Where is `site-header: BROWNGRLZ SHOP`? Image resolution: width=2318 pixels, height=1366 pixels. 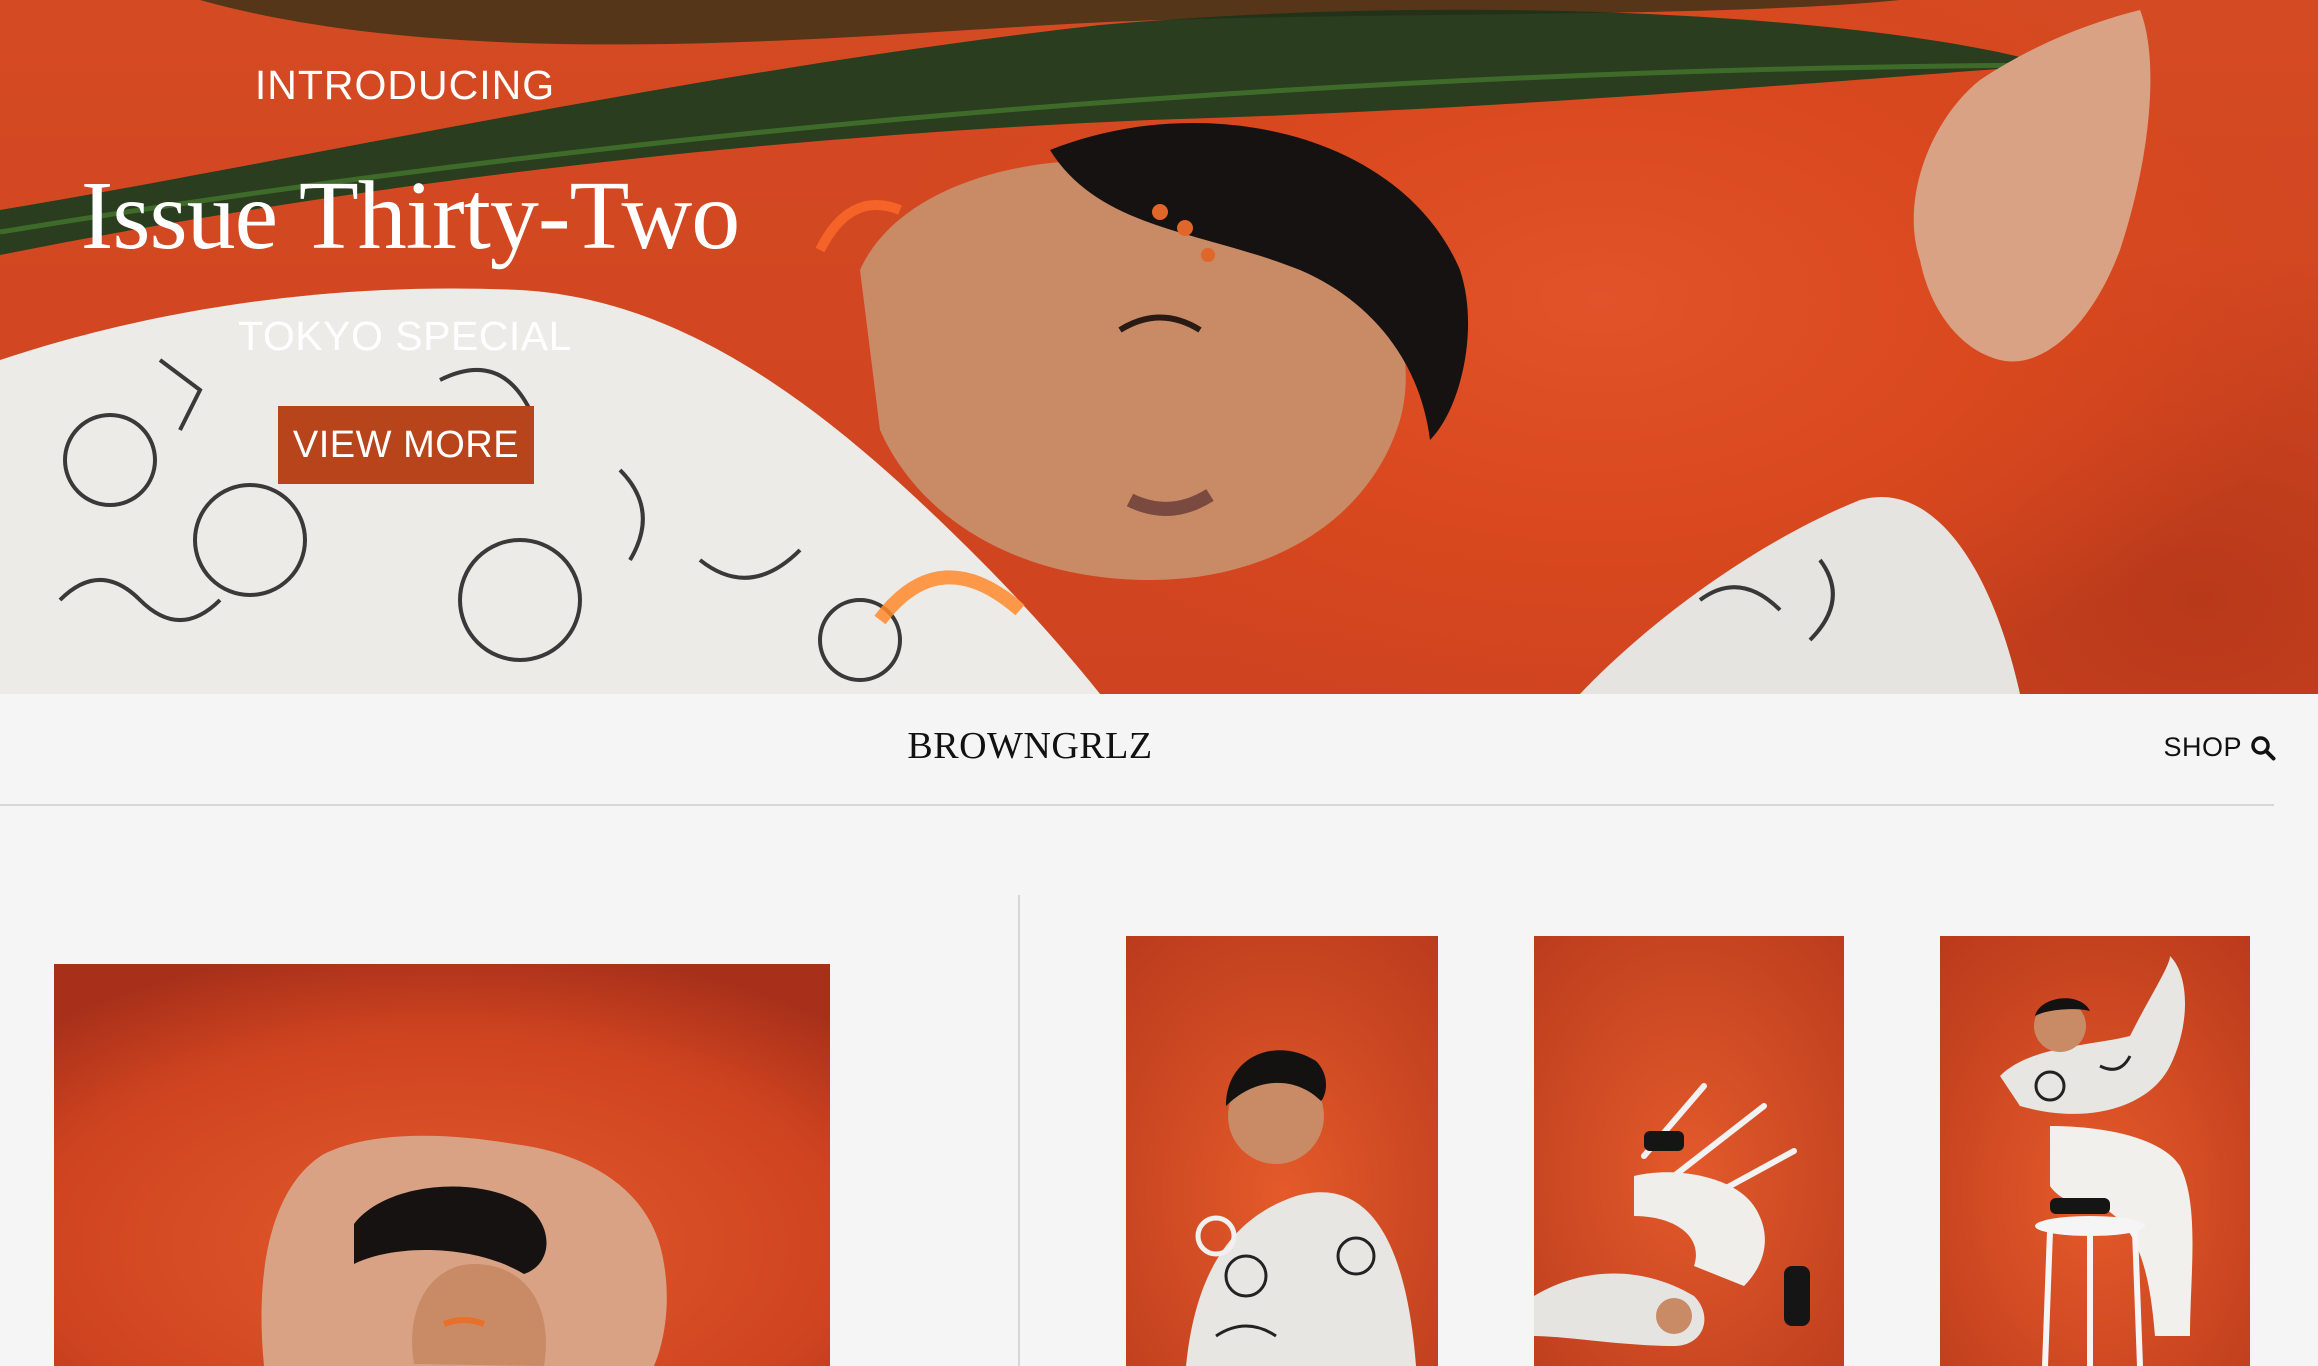
site-header: BROWNGRLZ SHOP is located at coordinates (1159, 749).